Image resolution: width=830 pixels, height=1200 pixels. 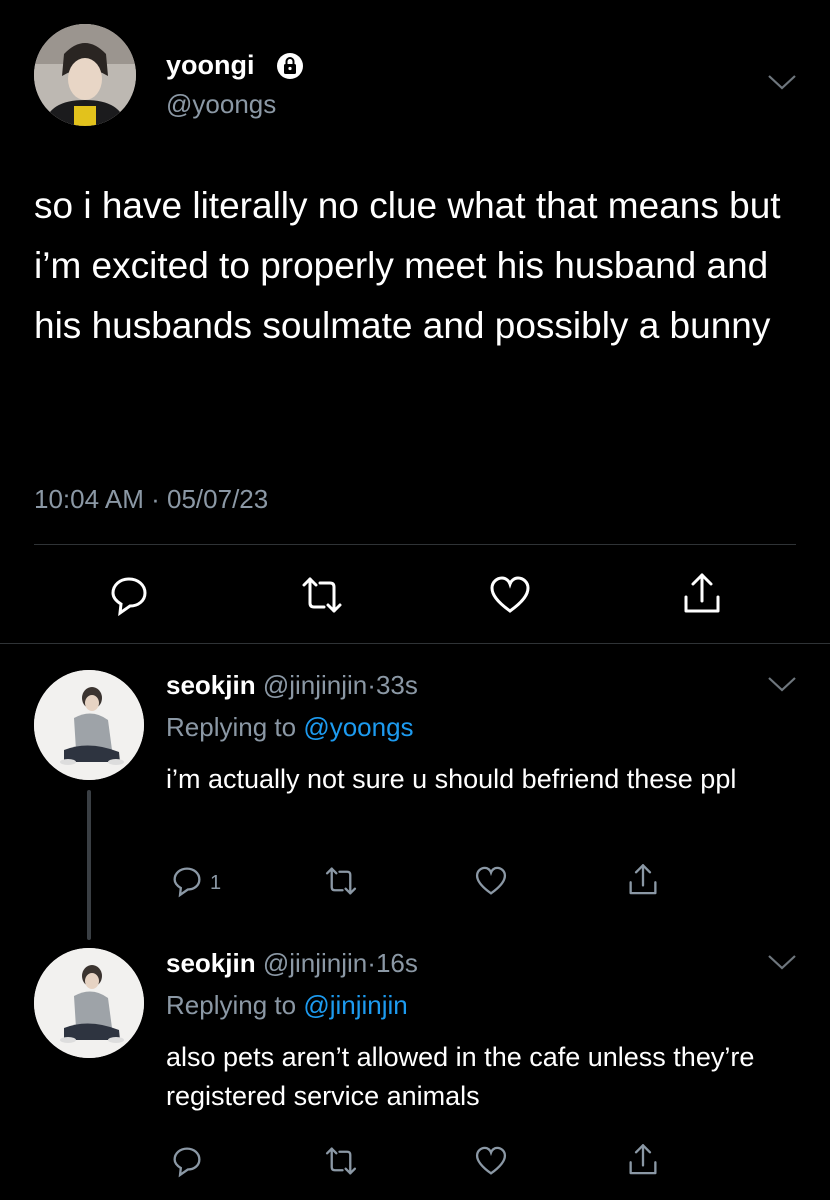 What do you see at coordinates (221, 104) in the screenshot?
I see `author-handle: @yoongs` at bounding box center [221, 104].